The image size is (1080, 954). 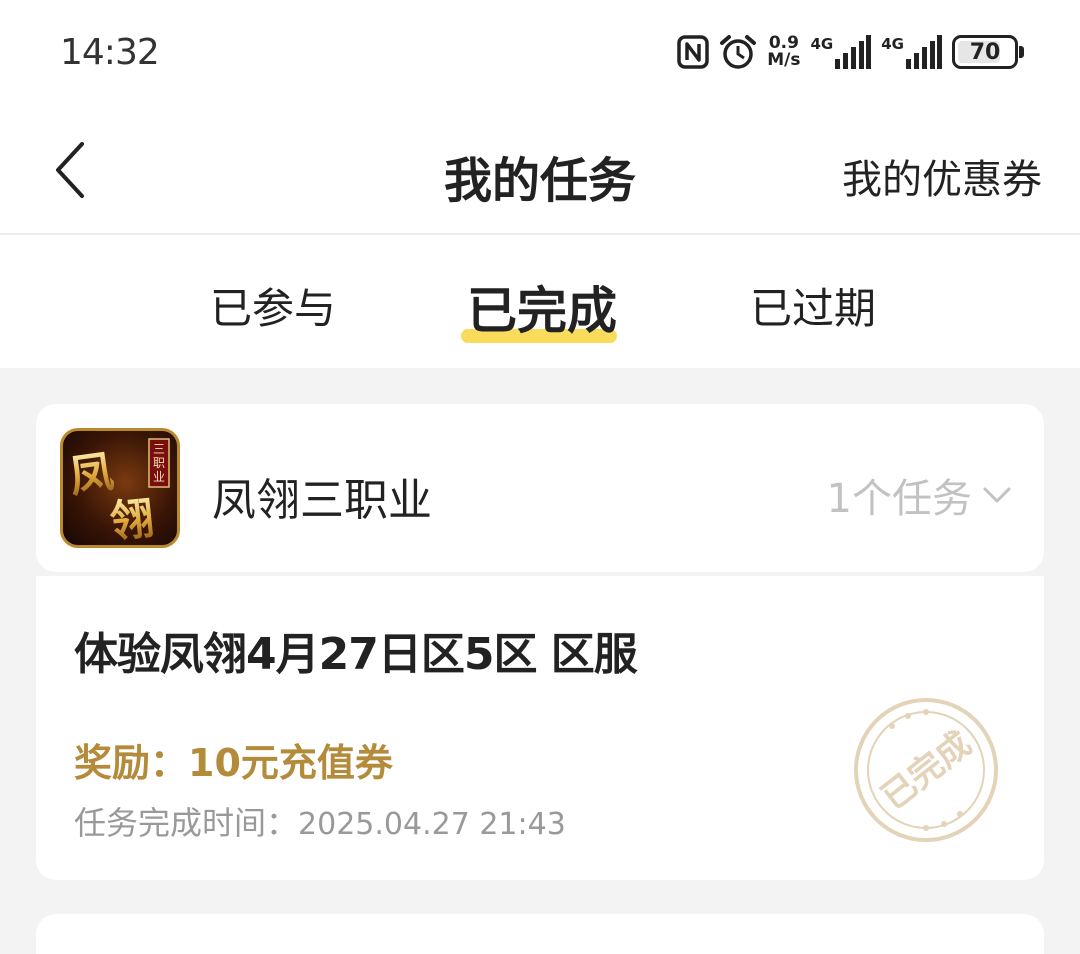 I want to click on game-name: 凤翎三职业, so click(x=322, y=500).